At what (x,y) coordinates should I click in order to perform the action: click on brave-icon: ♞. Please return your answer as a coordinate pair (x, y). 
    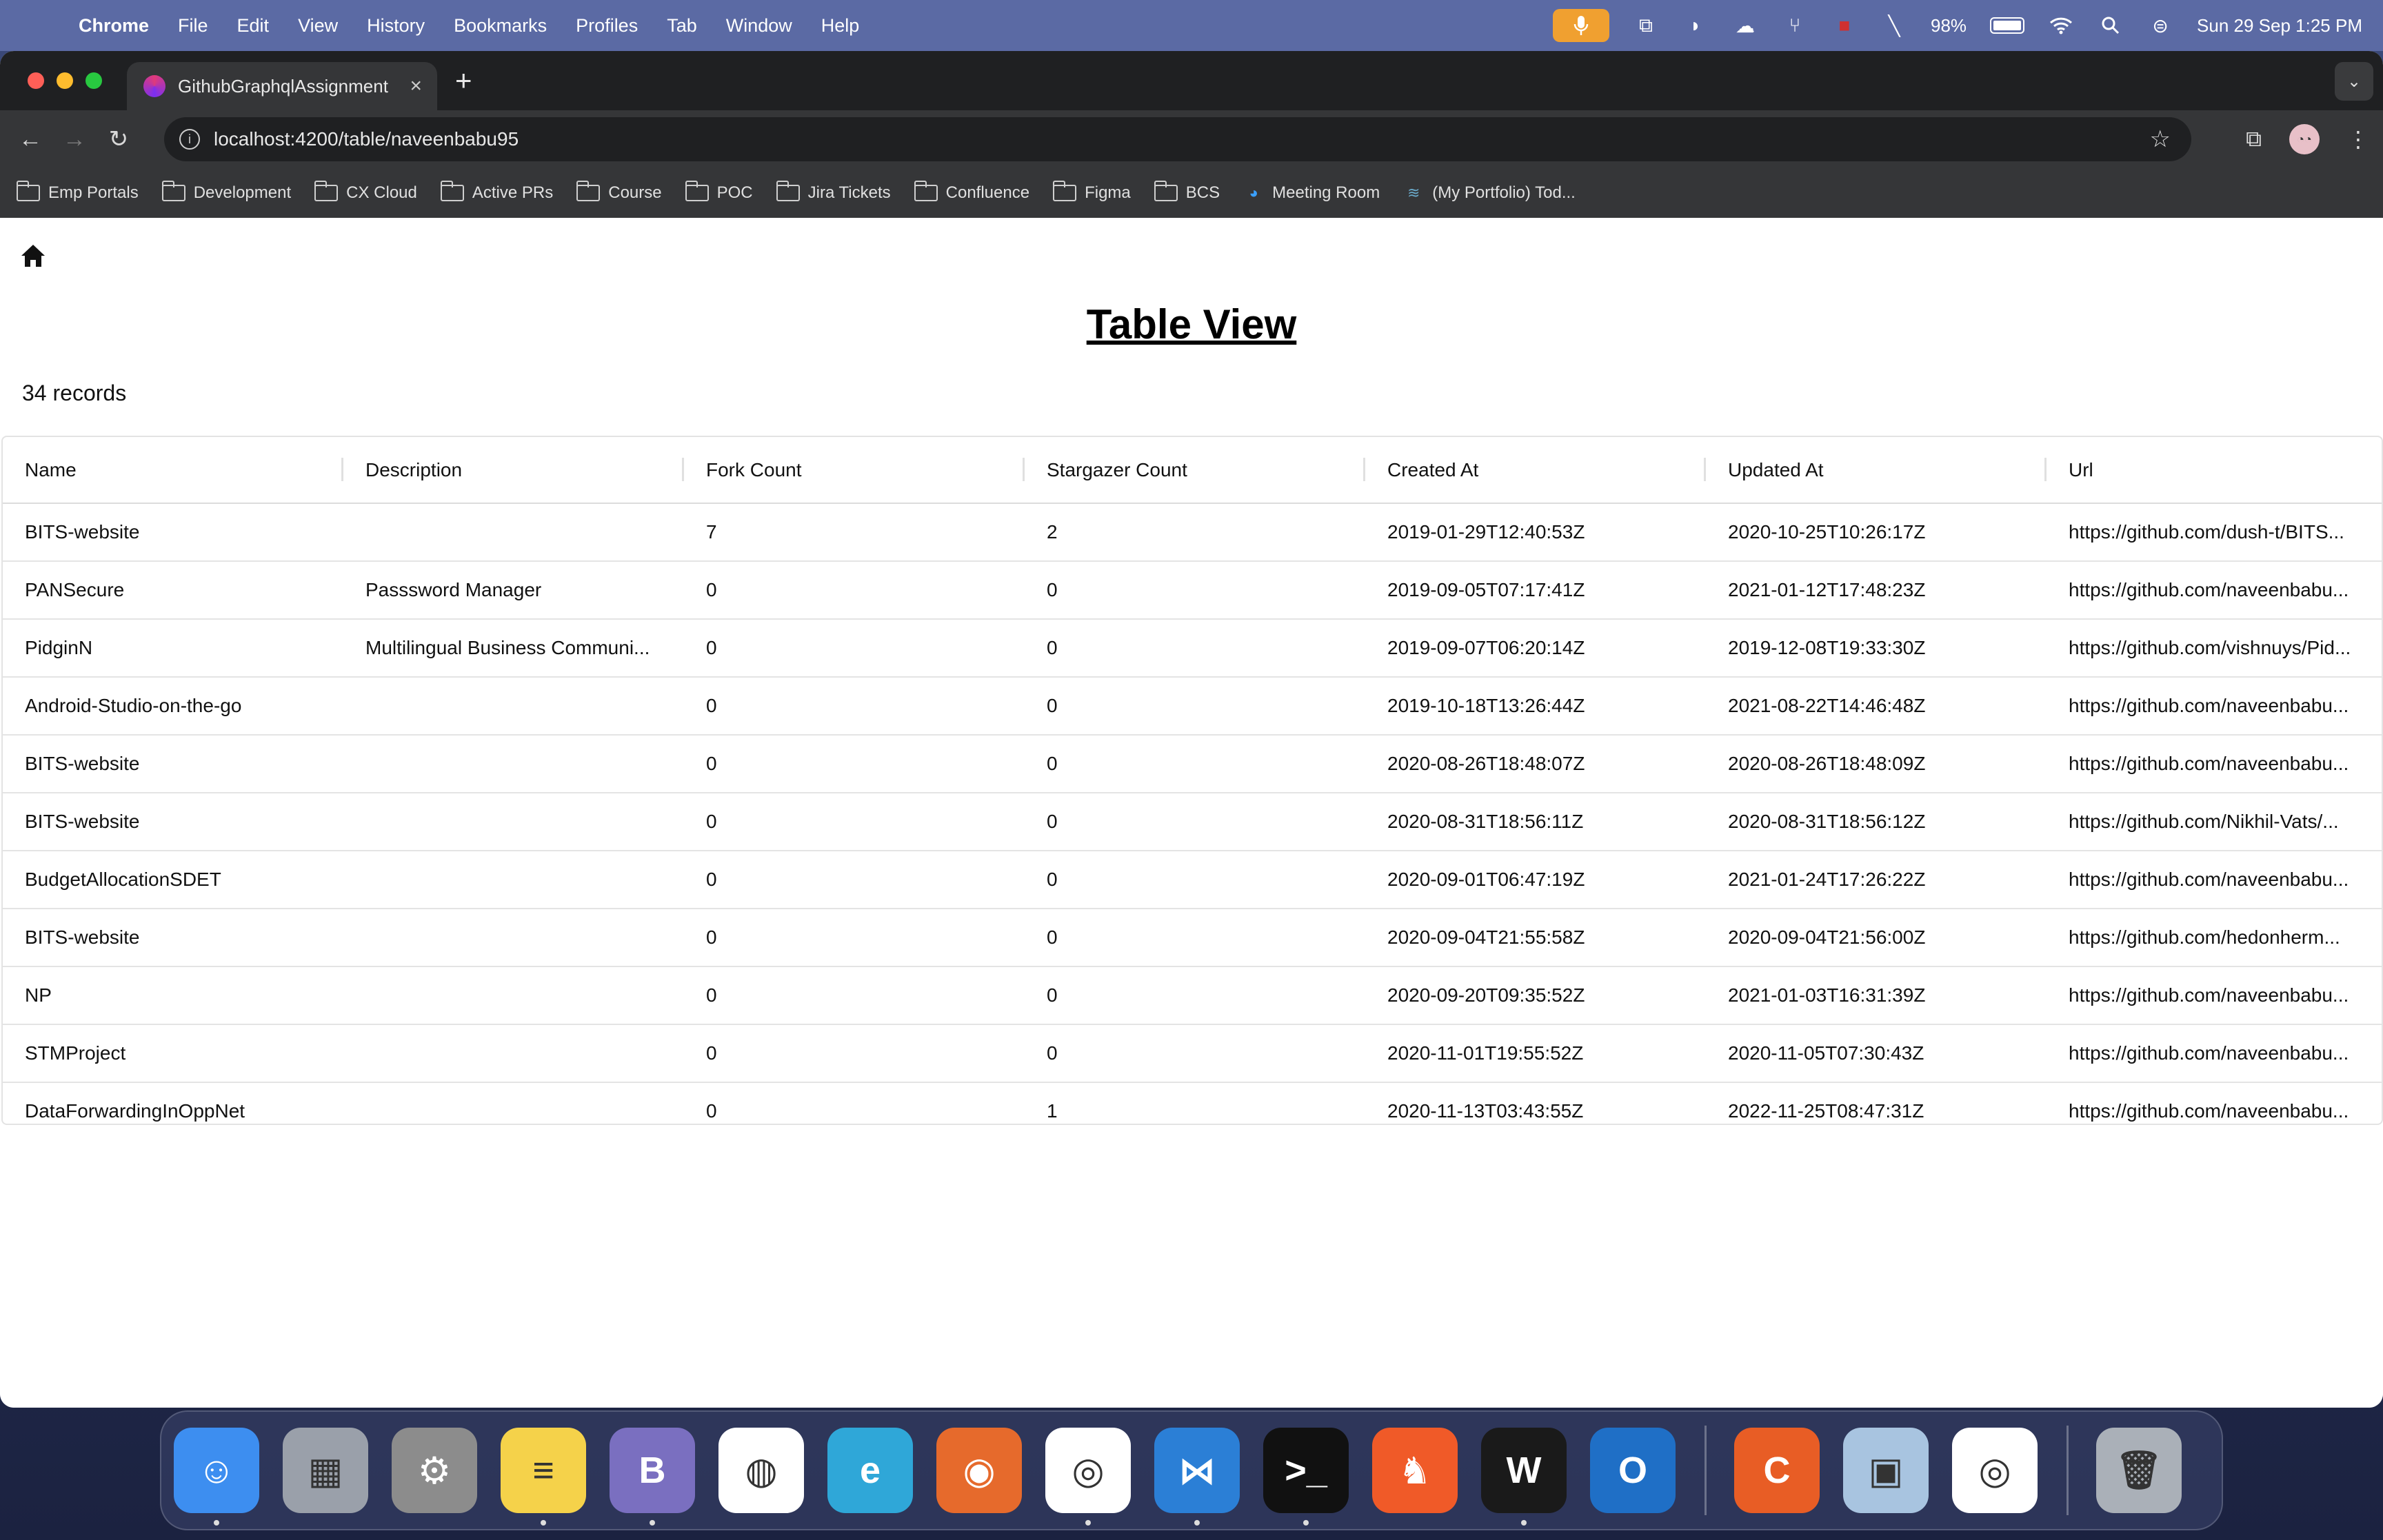
    Looking at the image, I should click on (1415, 1471).